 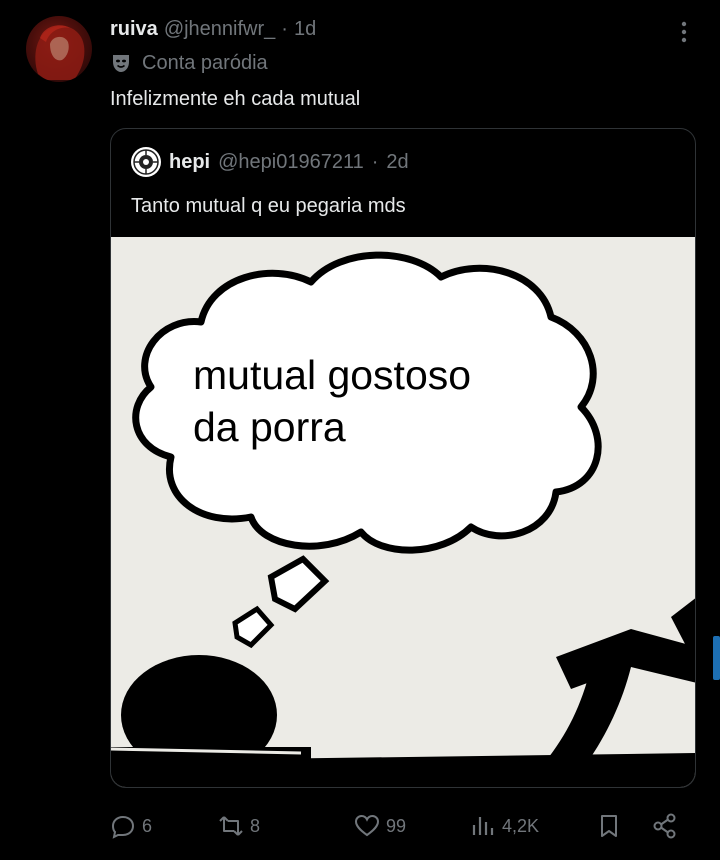 What do you see at coordinates (219, 29) in the screenshot?
I see `author-handle: @jhennifwr_` at bounding box center [219, 29].